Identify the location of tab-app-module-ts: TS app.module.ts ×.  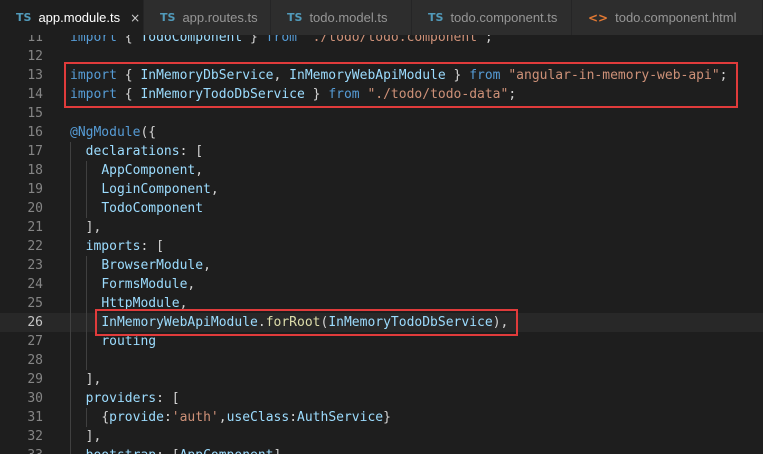
(72, 17).